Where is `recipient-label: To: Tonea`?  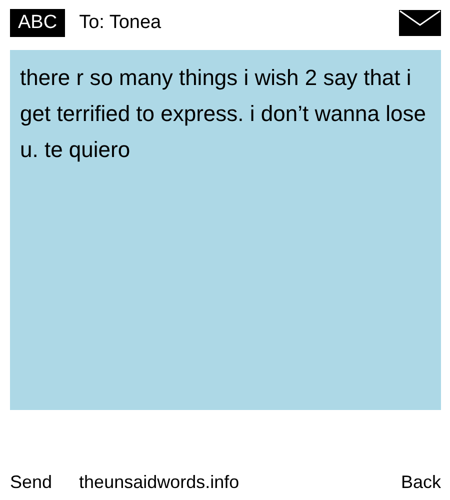 recipient-label: To: Tonea is located at coordinates (120, 23).